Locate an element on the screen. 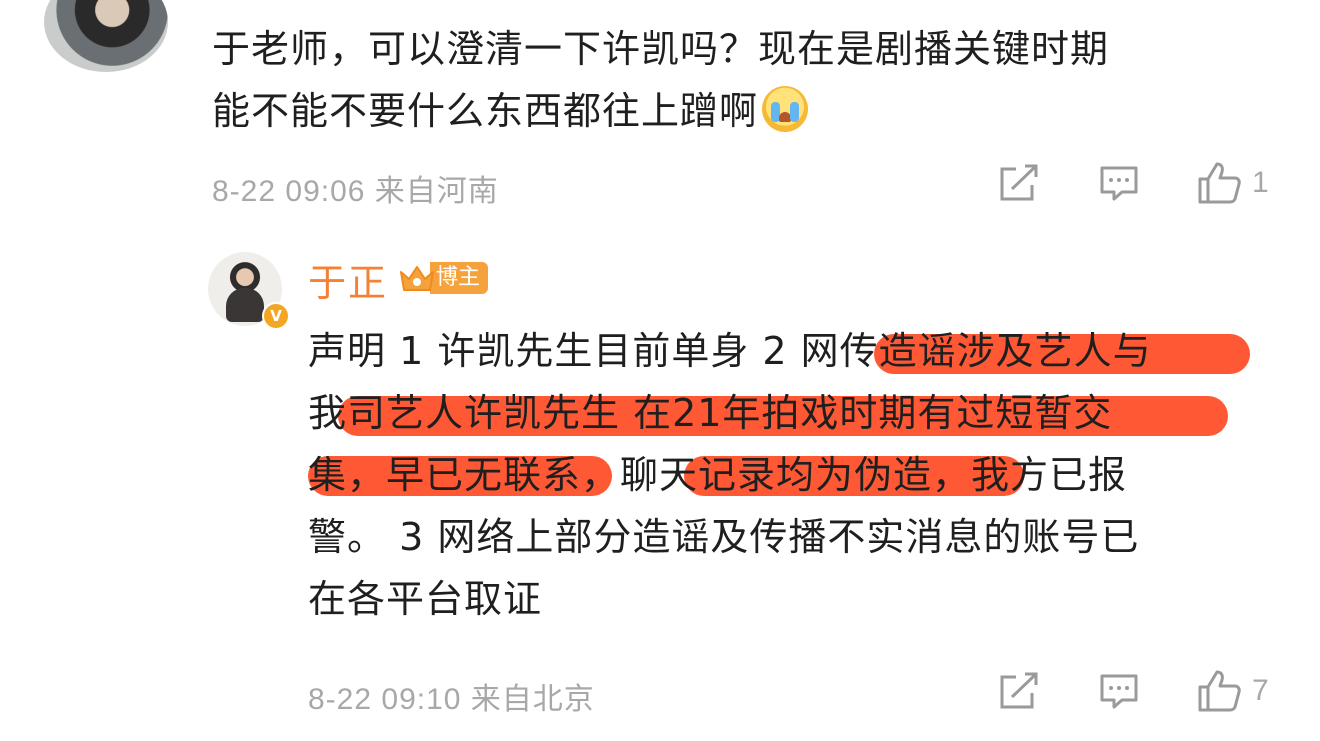 Image resolution: width=1320 pixels, height=741 pixels. like-count: 7 is located at coordinates (1260, 690).